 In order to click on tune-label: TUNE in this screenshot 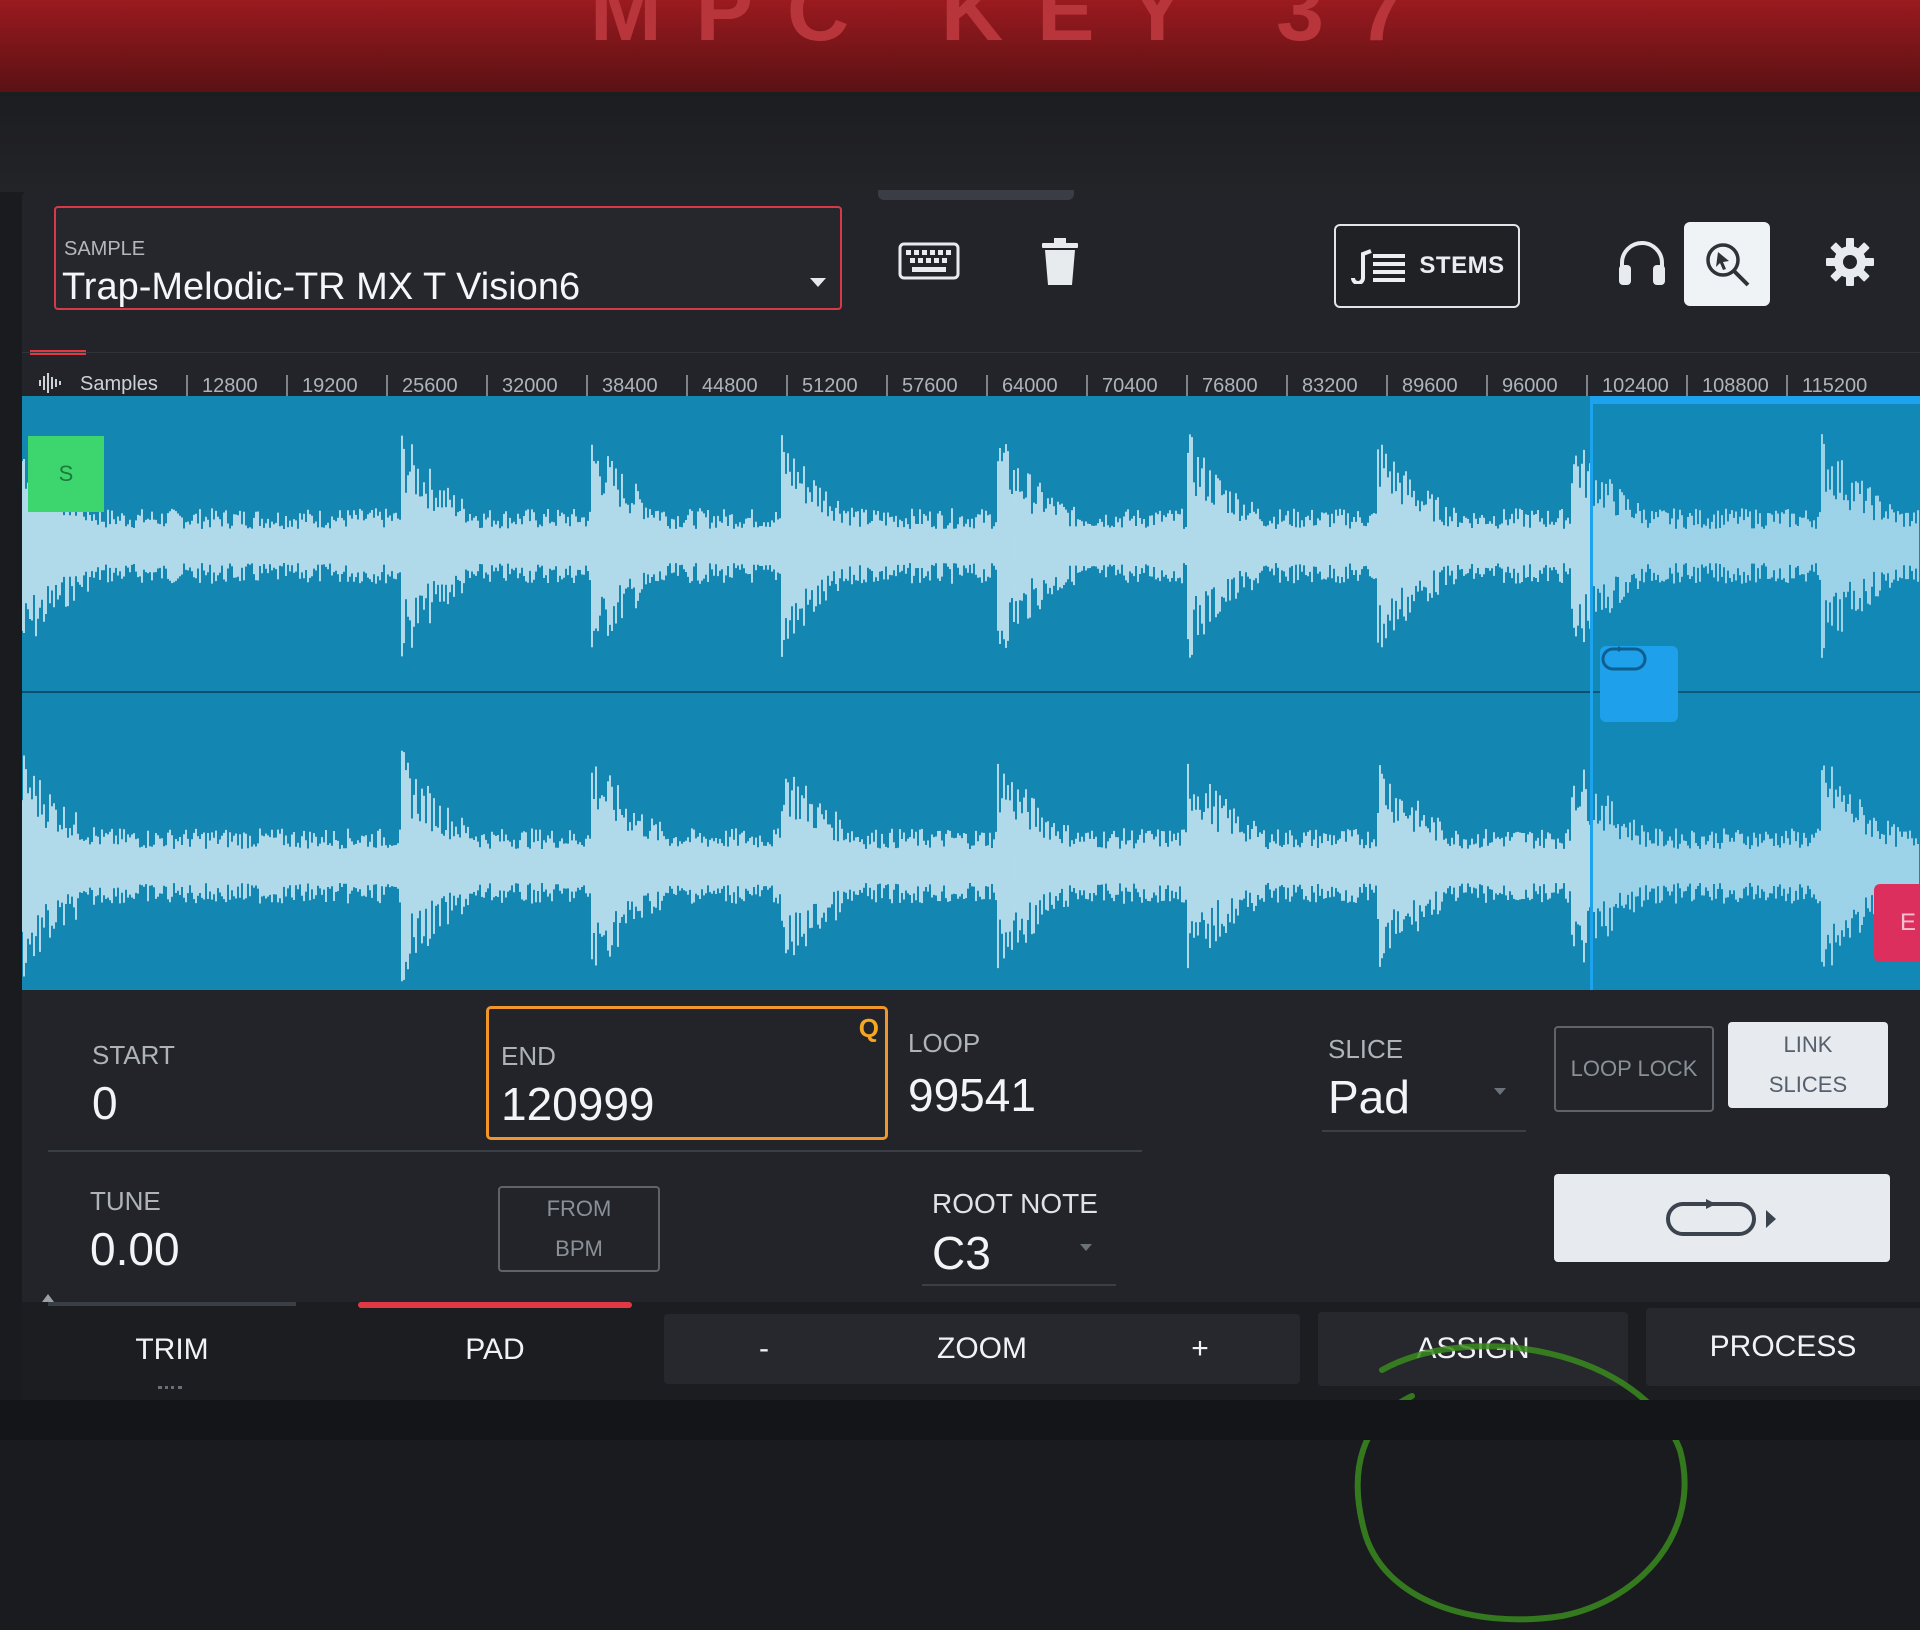, I will do `click(125, 1201)`.